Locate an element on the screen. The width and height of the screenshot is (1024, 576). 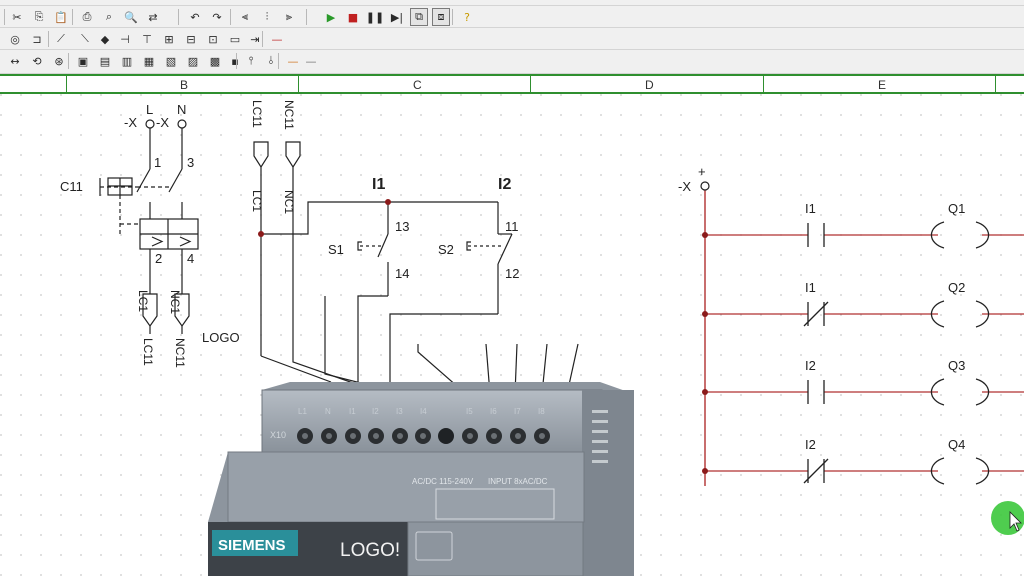
block-c-icon: ▥ is located at coordinates (127, 61).